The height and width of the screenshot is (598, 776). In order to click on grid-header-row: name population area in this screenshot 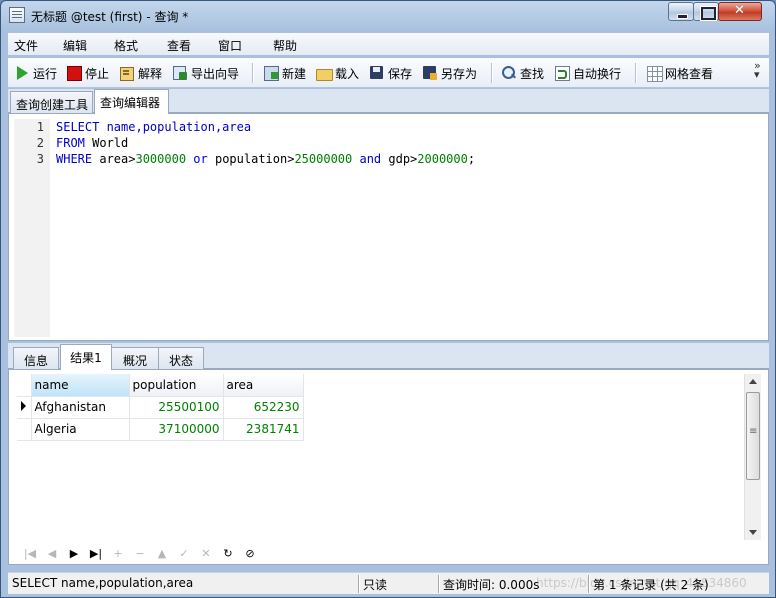, I will do `click(160, 385)`.